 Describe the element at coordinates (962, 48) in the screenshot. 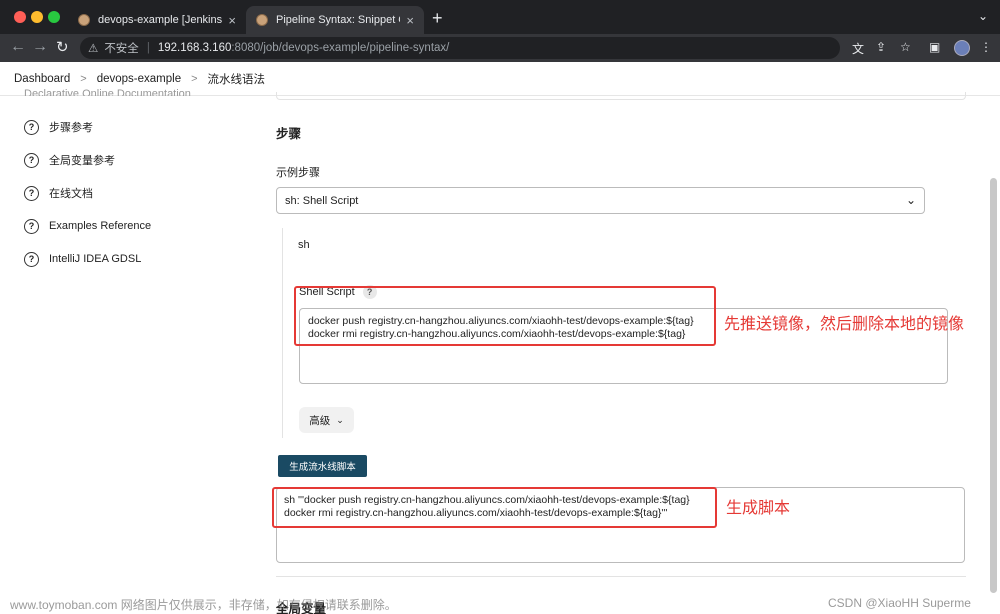

I see `profile-avatar` at that location.